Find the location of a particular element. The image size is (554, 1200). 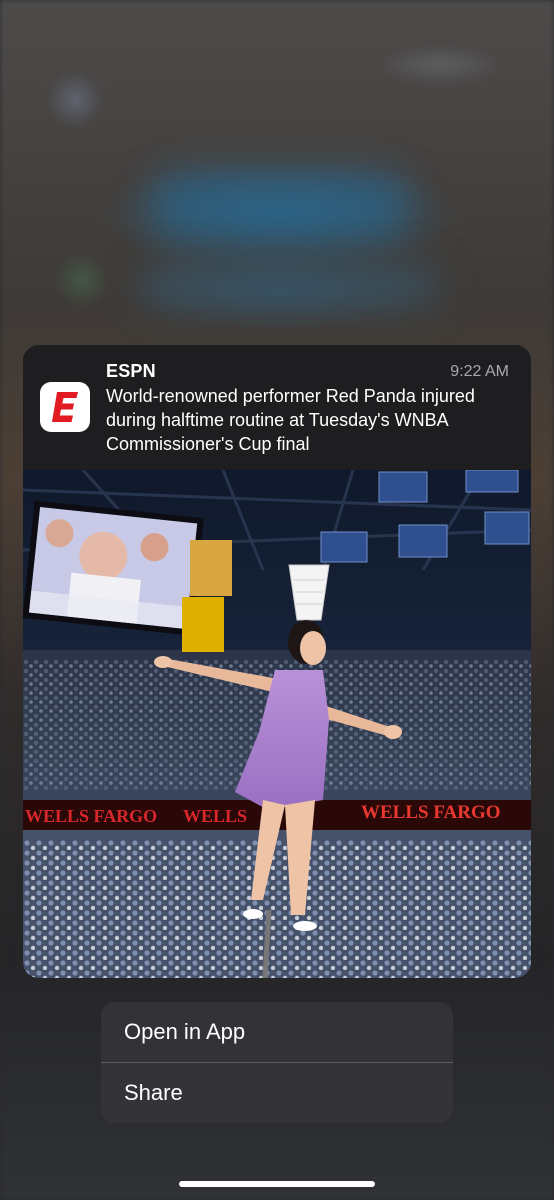

jumbotron is located at coordinates (113, 568).